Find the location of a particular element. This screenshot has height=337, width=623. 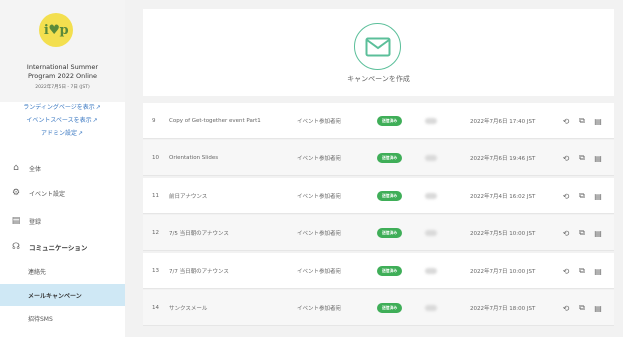

nav-item-label: イベント設定 is located at coordinates (47, 194).